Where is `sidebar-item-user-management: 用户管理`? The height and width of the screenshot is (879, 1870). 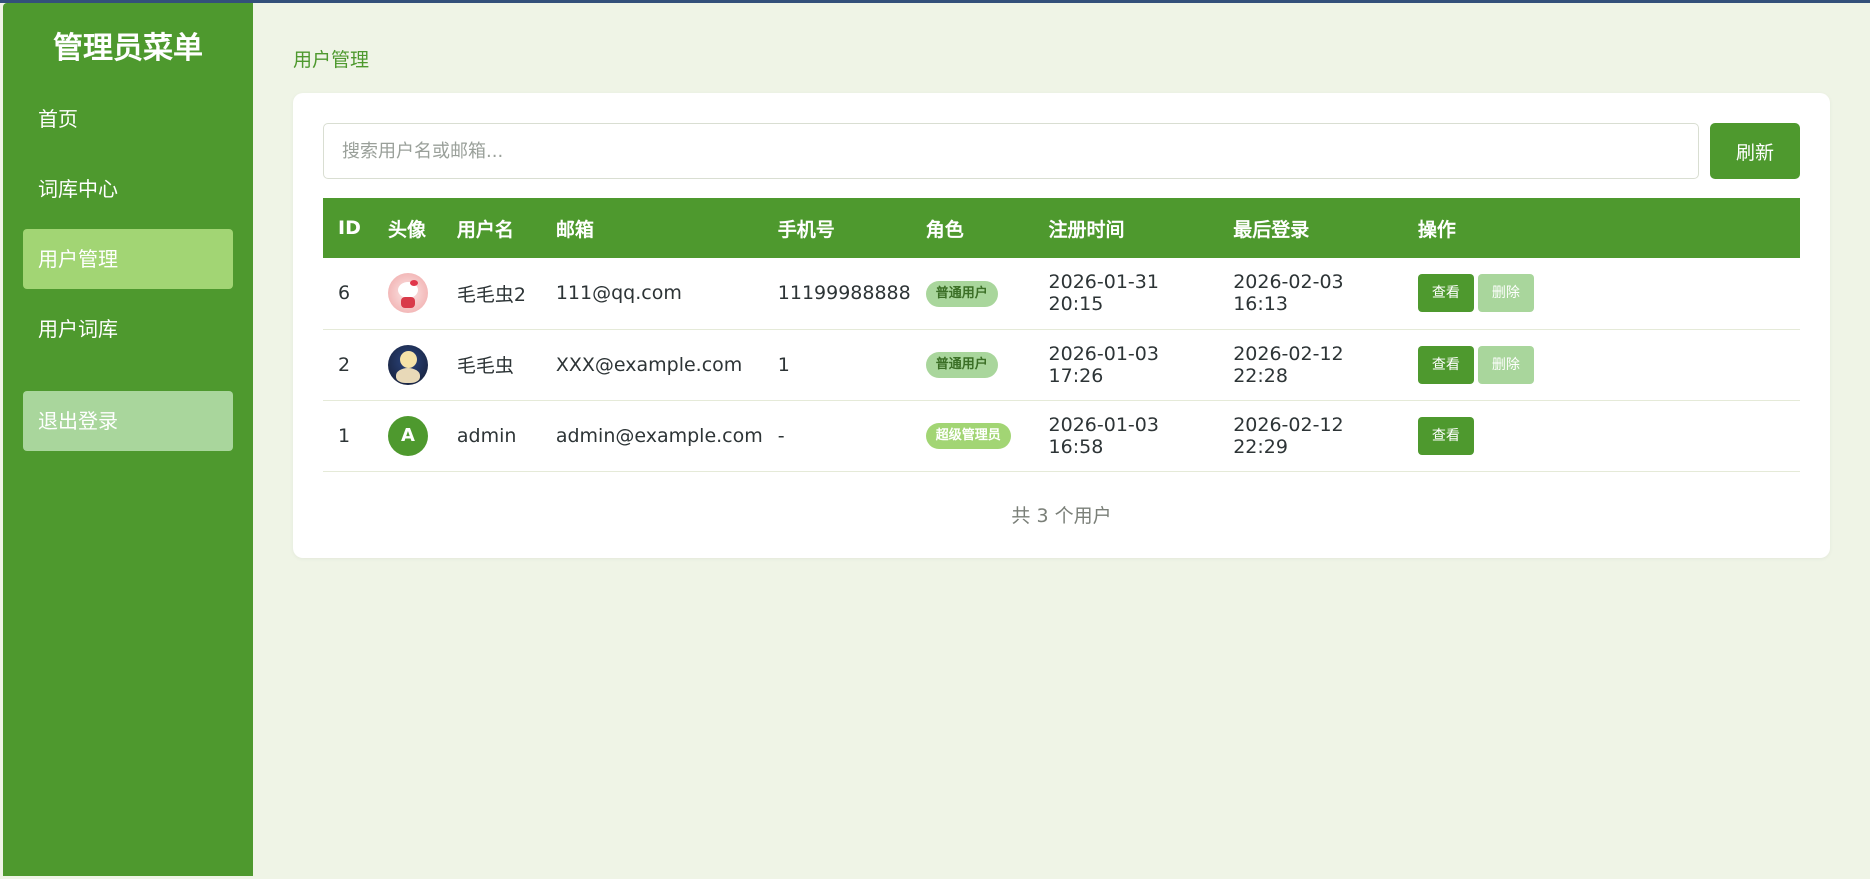 sidebar-item-user-management: 用户管理 is located at coordinates (128, 259).